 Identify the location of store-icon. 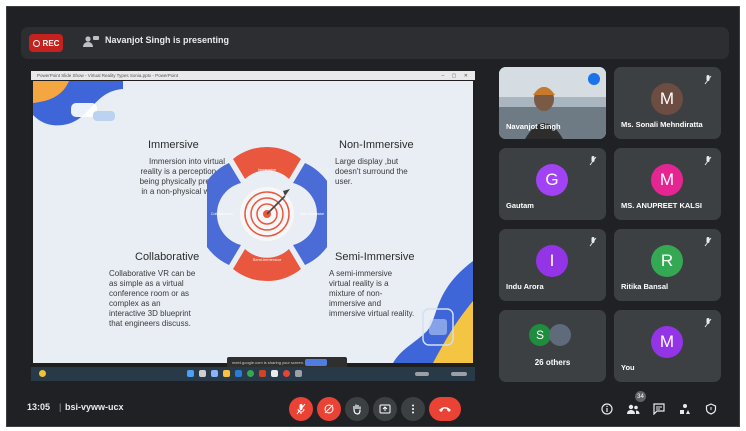
(238, 373).